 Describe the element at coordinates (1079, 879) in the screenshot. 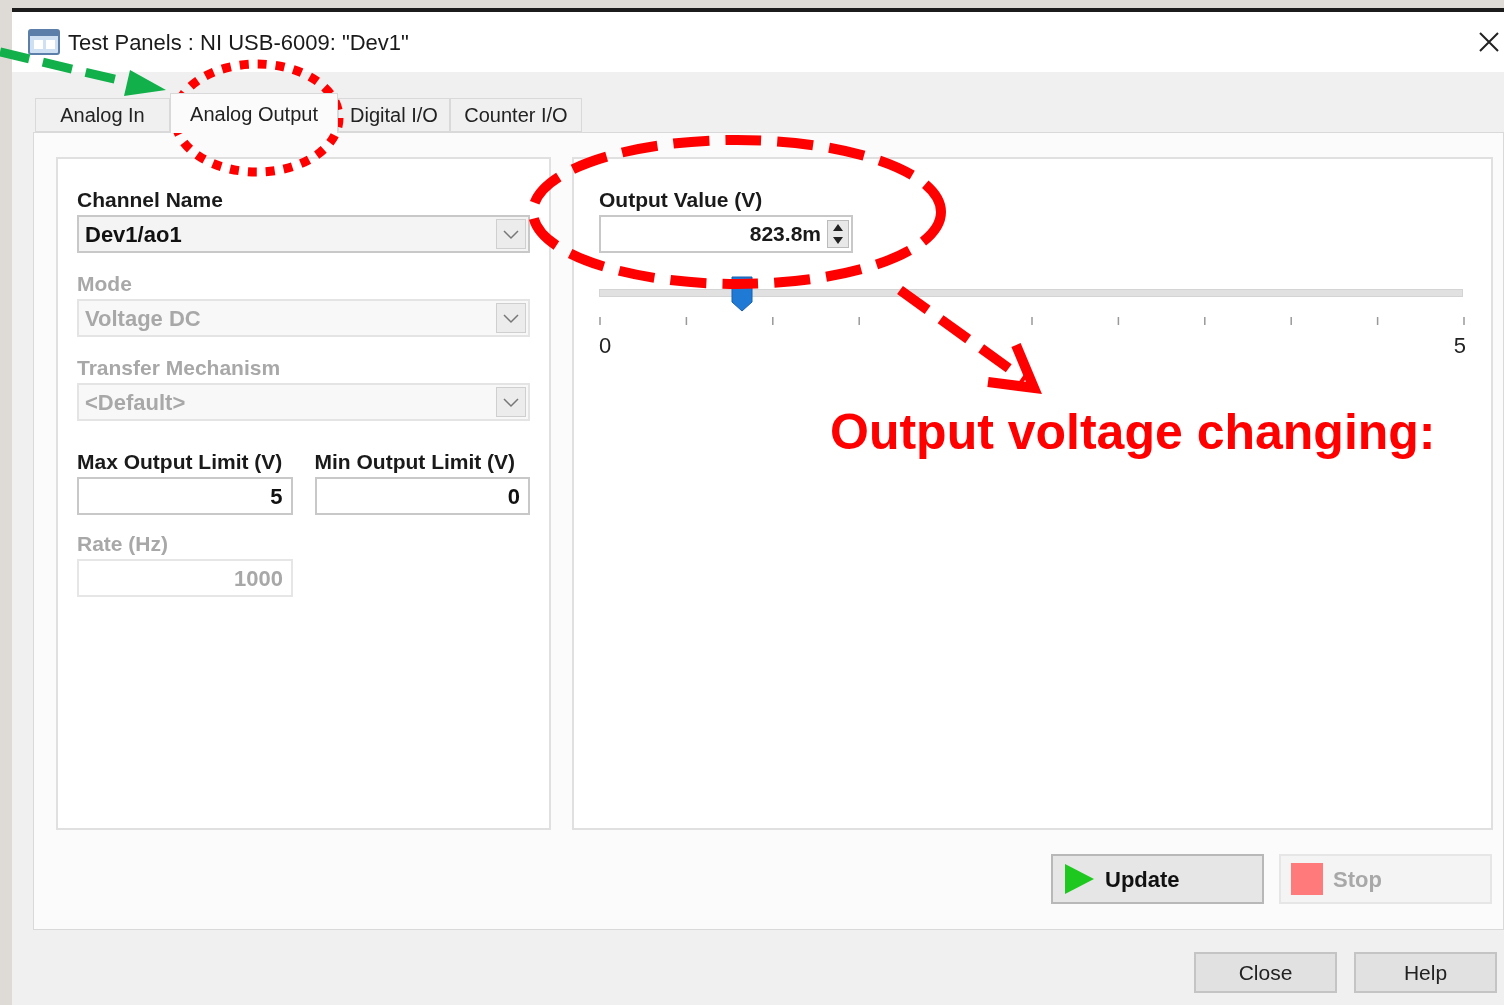

I see `play-icon` at that location.